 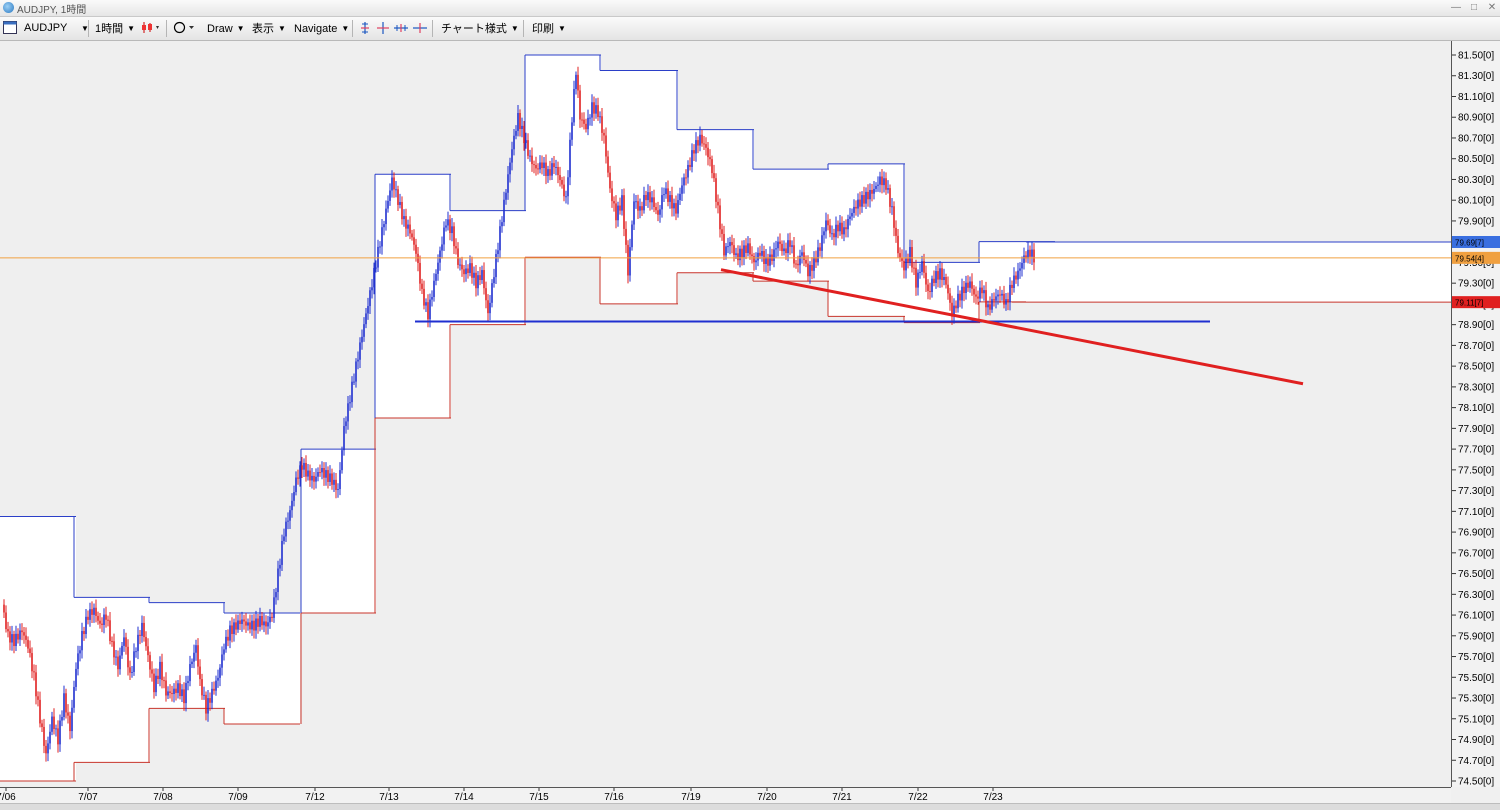 What do you see at coordinates (269, 28) in the screenshot?
I see `display-menu: 表示 ▼` at bounding box center [269, 28].